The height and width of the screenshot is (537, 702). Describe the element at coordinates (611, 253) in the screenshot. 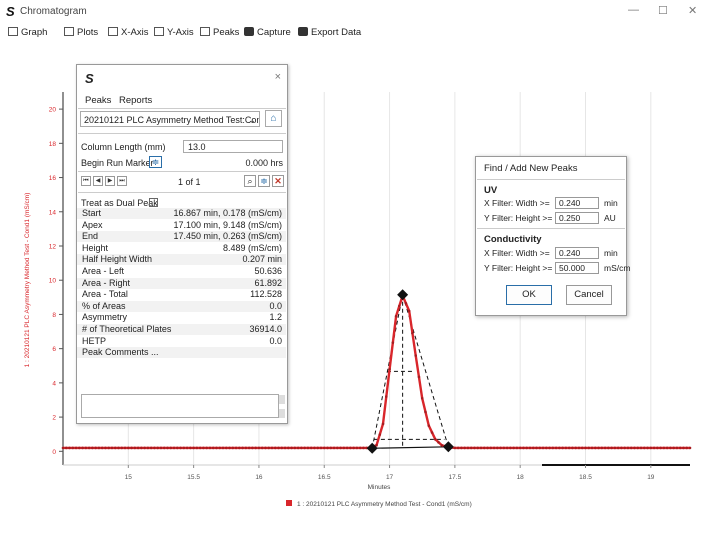

I see `cond-x-unit: min` at that location.